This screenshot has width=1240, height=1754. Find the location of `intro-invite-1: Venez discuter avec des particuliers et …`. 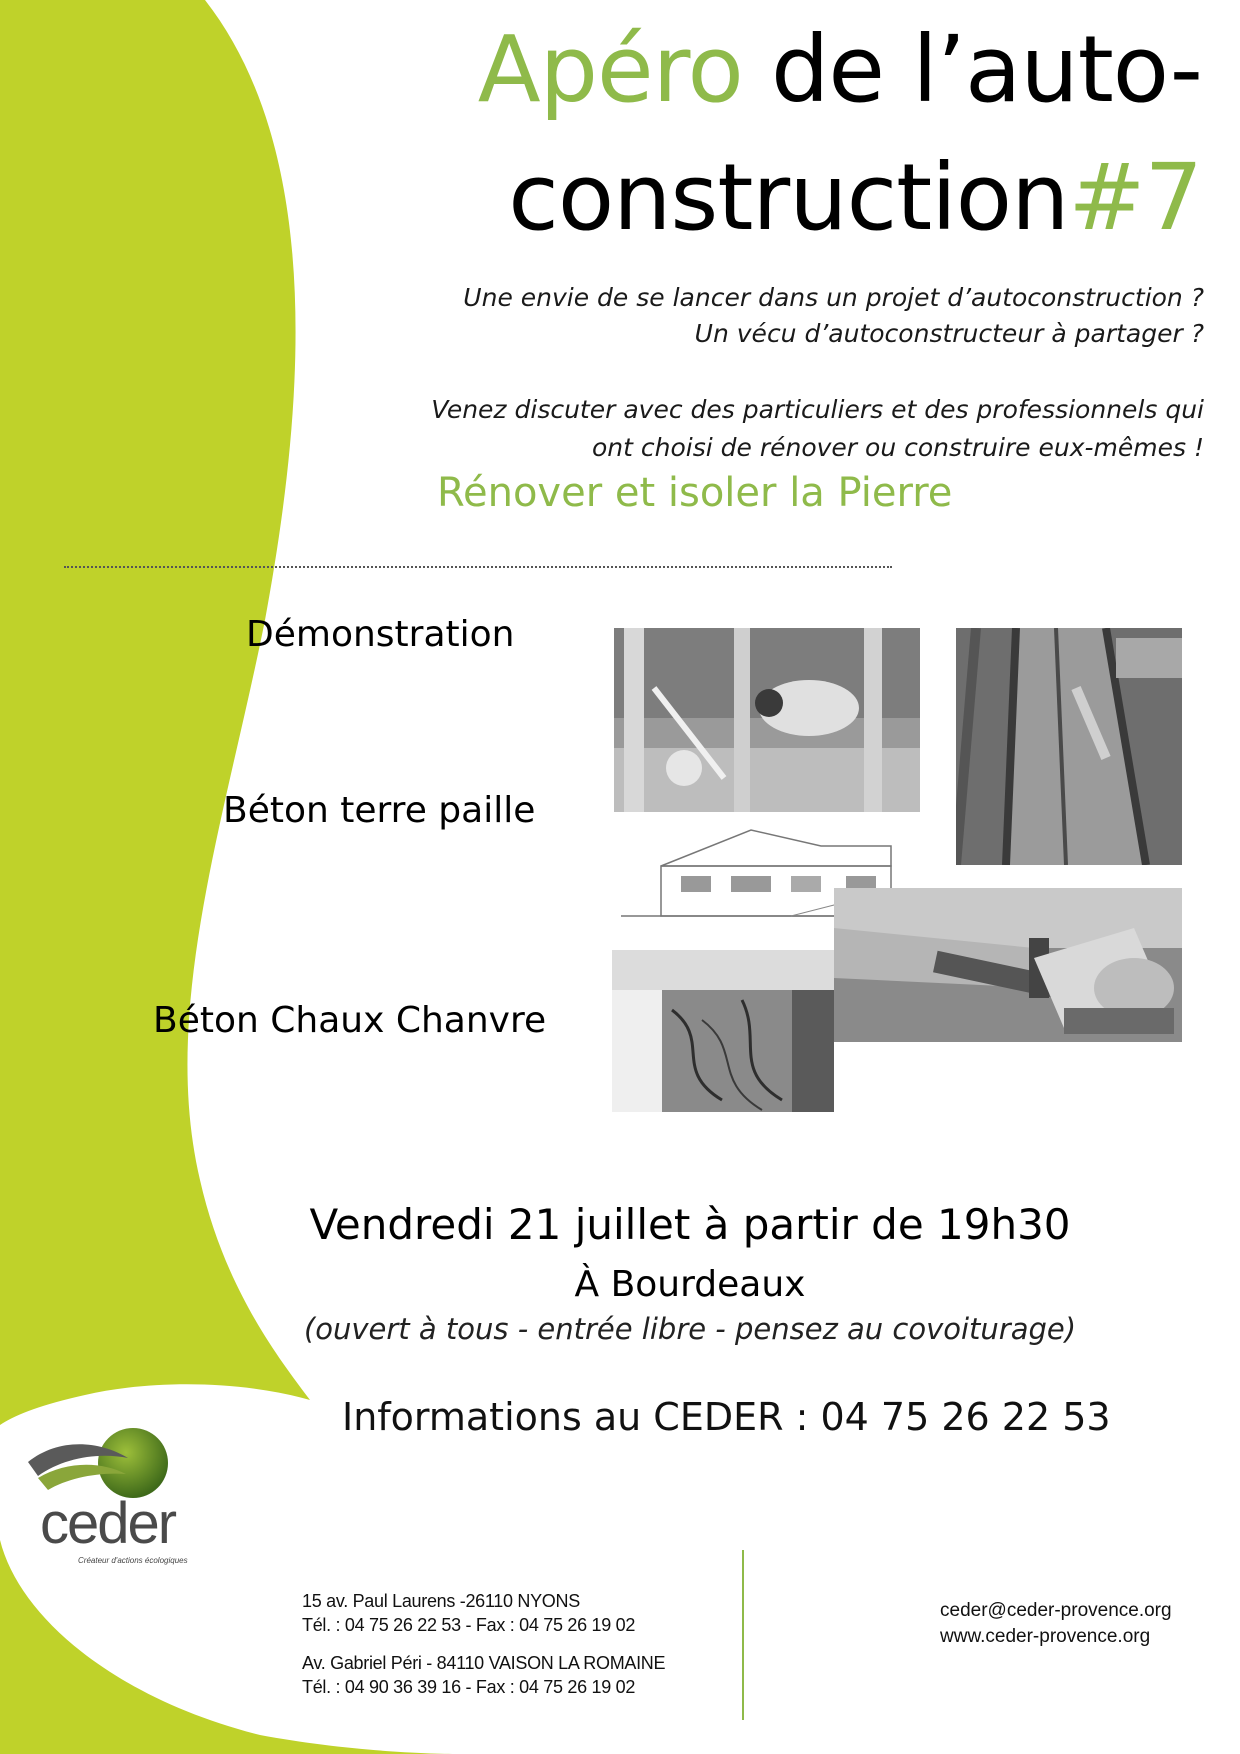

intro-invite-1: Venez discuter avec des particuliers et … is located at coordinates (817, 409).